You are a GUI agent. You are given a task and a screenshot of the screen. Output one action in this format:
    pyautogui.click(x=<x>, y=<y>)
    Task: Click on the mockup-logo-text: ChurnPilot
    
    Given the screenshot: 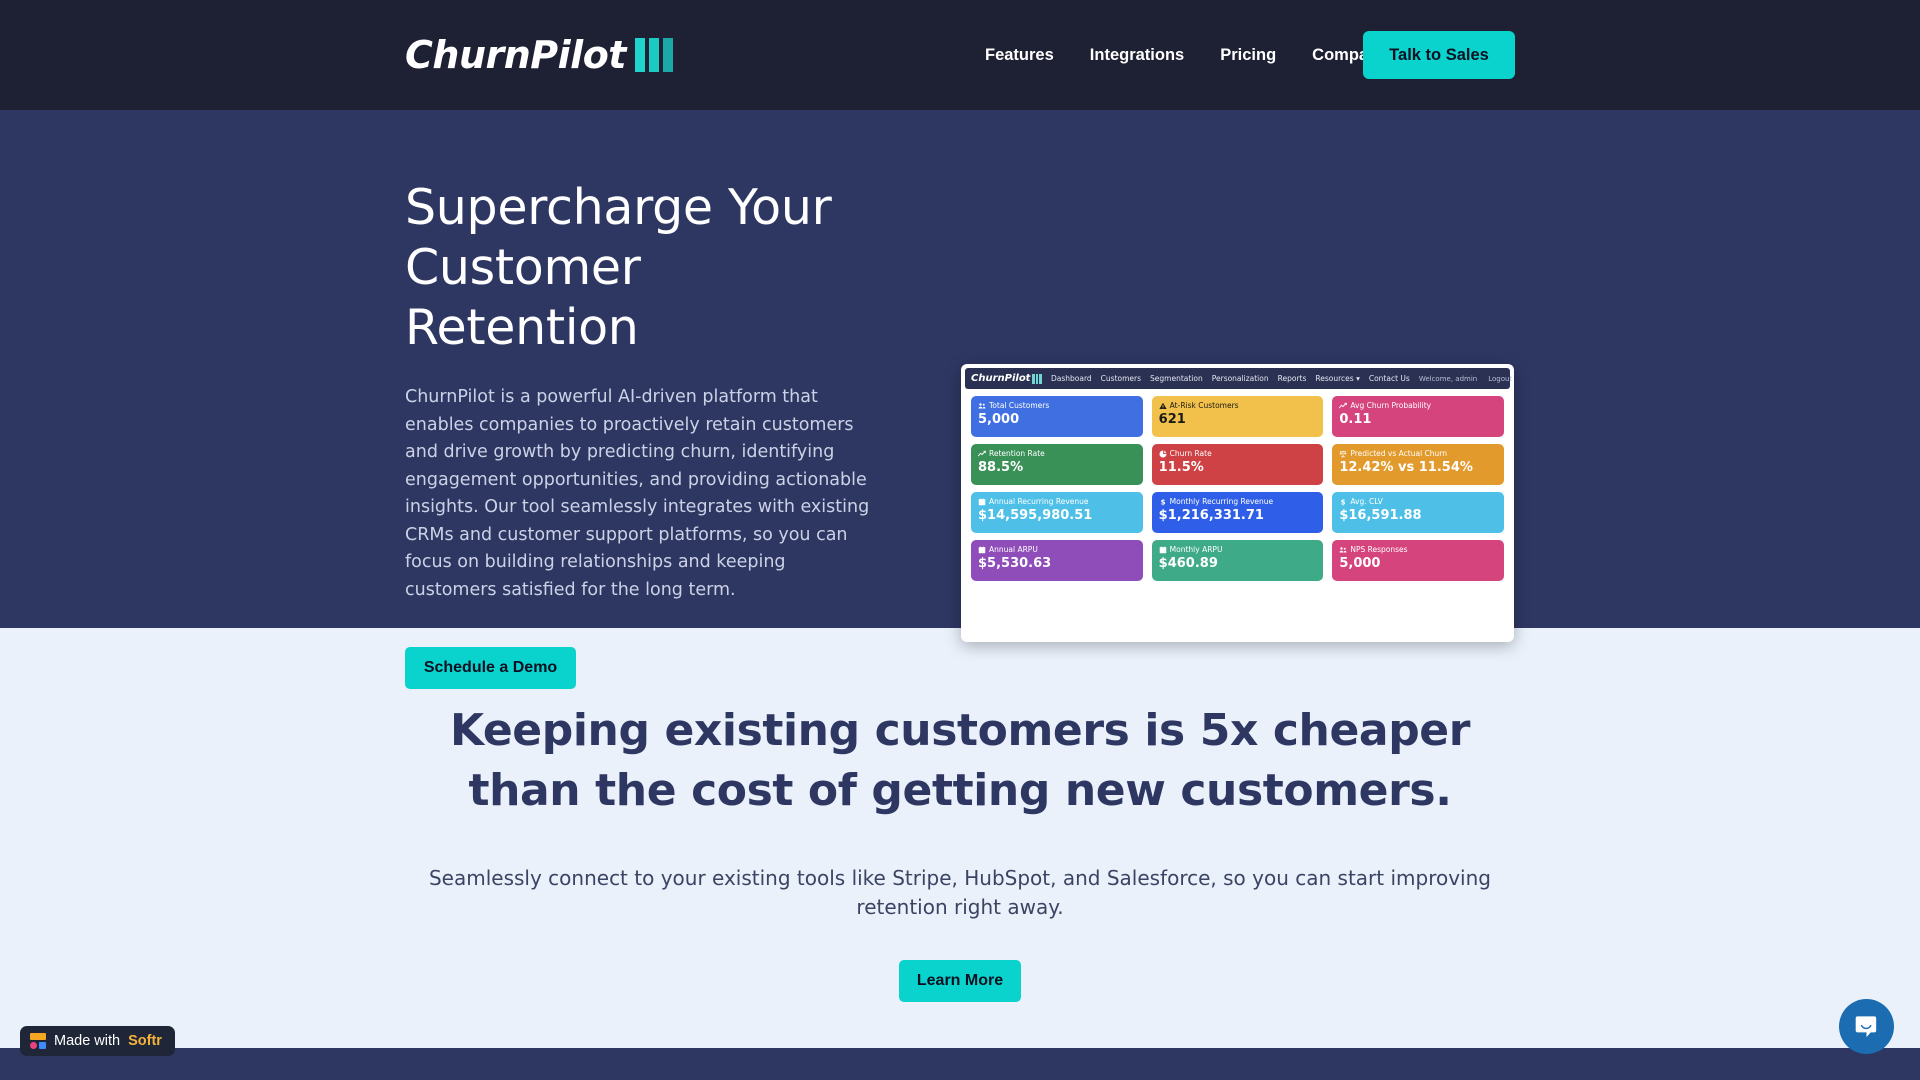 What is the action you would take?
    pyautogui.click(x=1001, y=378)
    